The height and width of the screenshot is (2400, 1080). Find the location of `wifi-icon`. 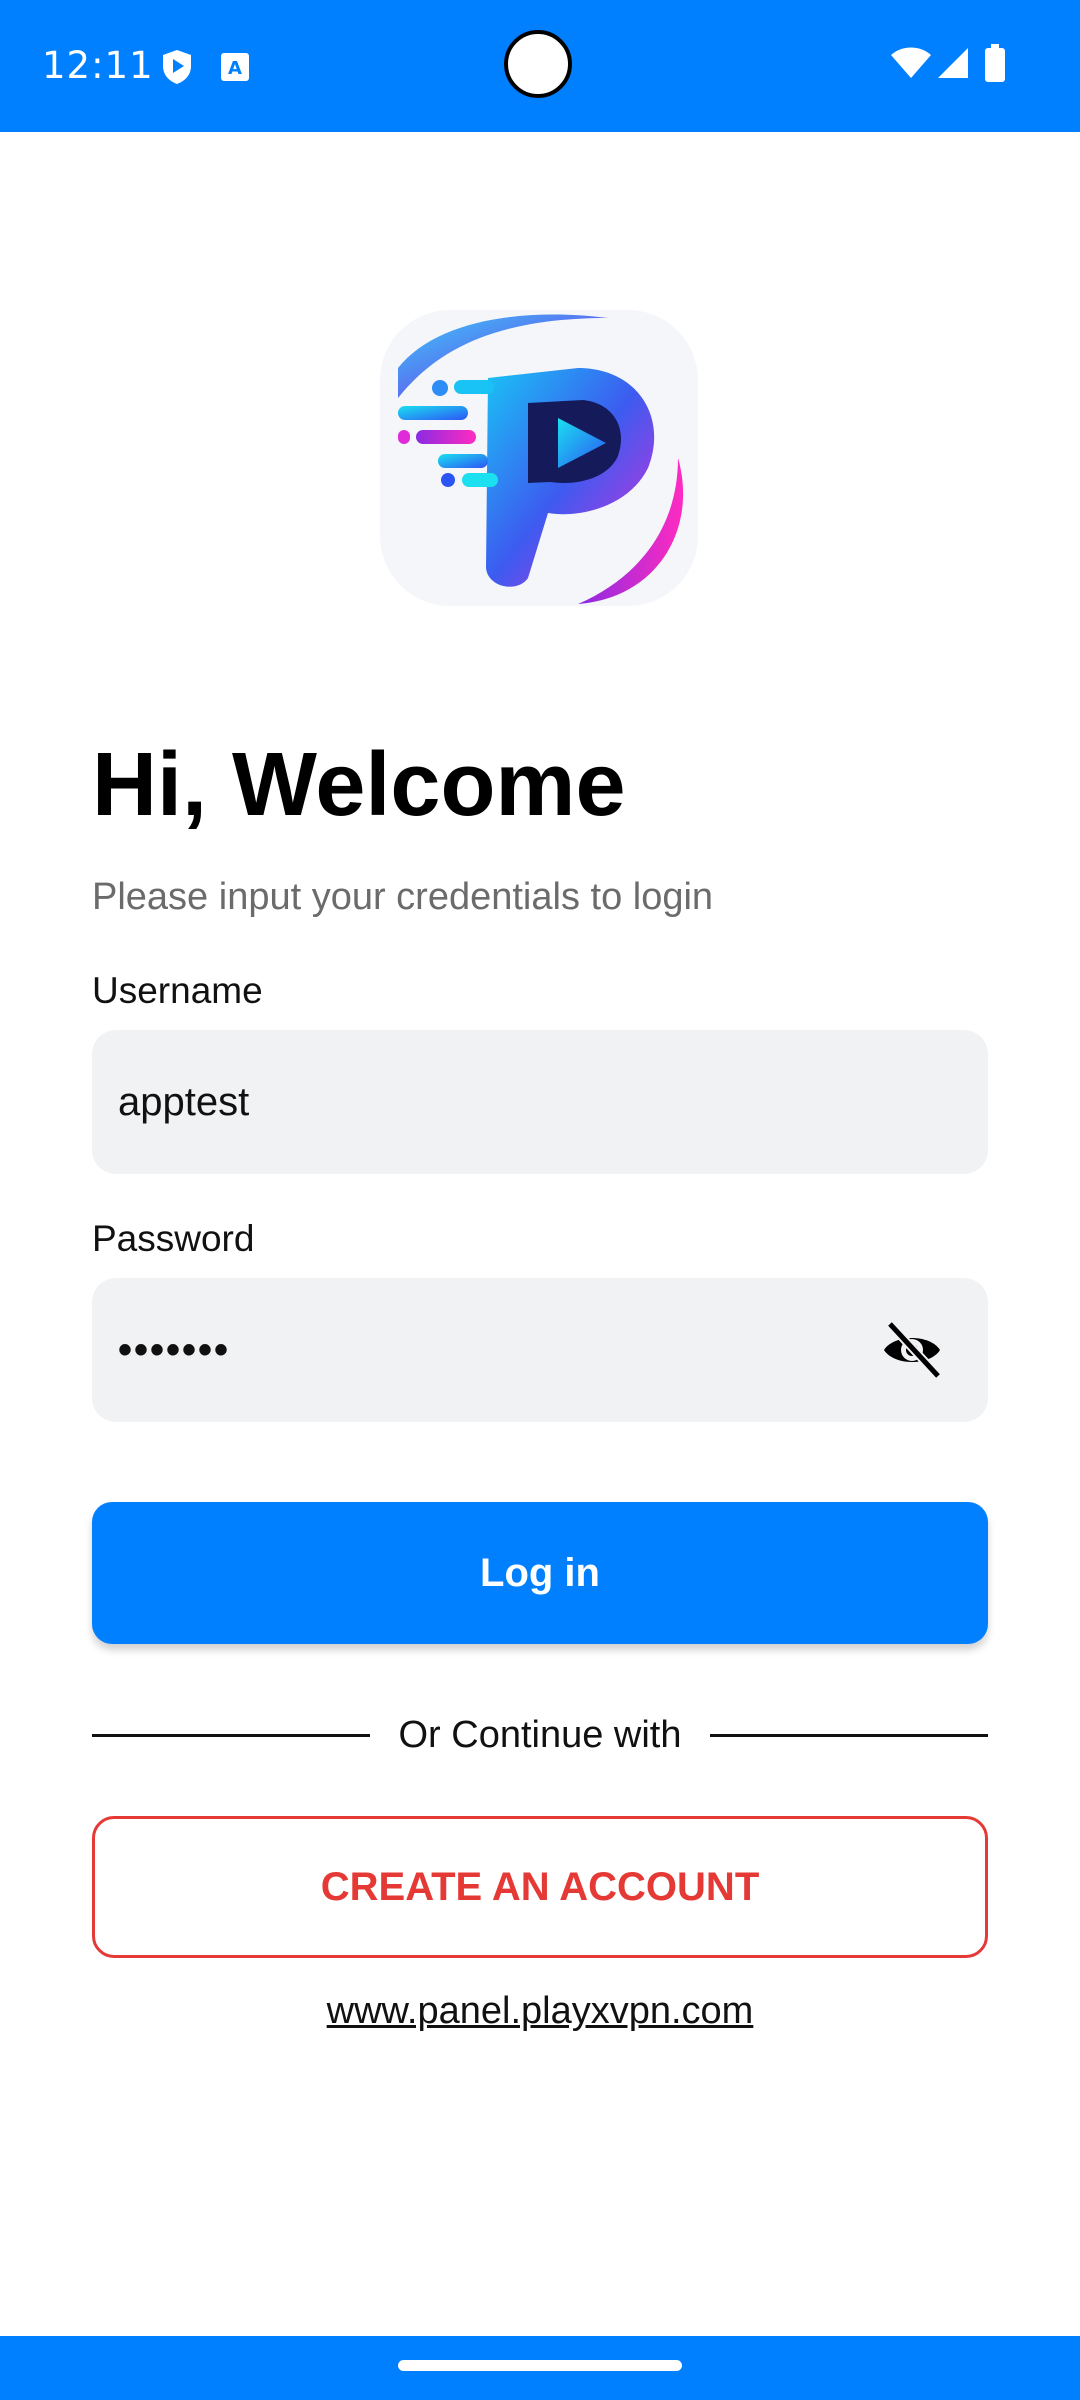

wifi-icon is located at coordinates (911, 65).